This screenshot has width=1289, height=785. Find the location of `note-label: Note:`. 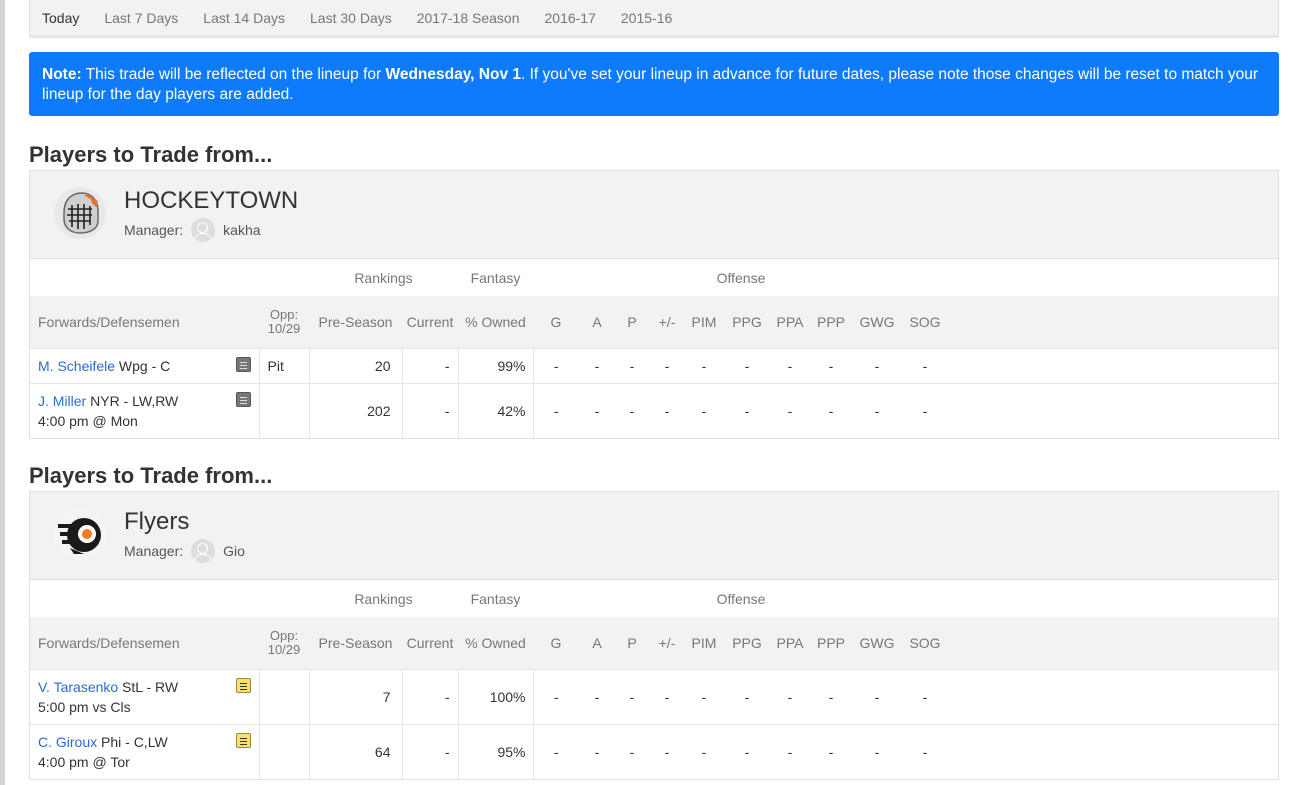

note-label: Note: is located at coordinates (62, 74).